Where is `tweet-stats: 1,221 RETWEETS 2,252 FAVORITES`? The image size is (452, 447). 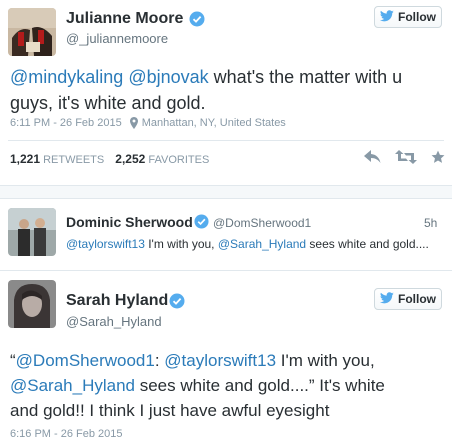
tweet-stats: 1,221 RETWEETS 2,252 FAVORITES is located at coordinates (109, 159).